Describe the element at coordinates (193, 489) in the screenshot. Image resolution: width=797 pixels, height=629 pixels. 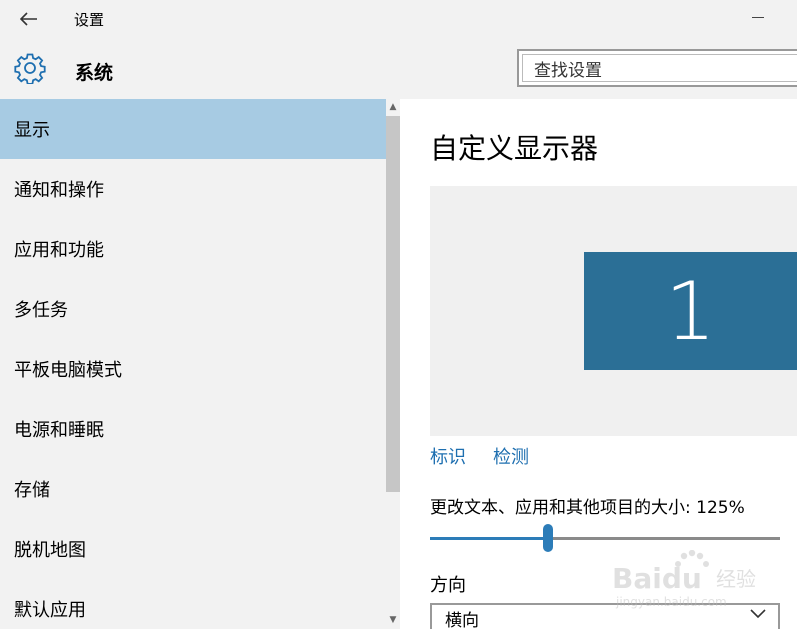
I see `sidebar-item-storage: 存储` at that location.